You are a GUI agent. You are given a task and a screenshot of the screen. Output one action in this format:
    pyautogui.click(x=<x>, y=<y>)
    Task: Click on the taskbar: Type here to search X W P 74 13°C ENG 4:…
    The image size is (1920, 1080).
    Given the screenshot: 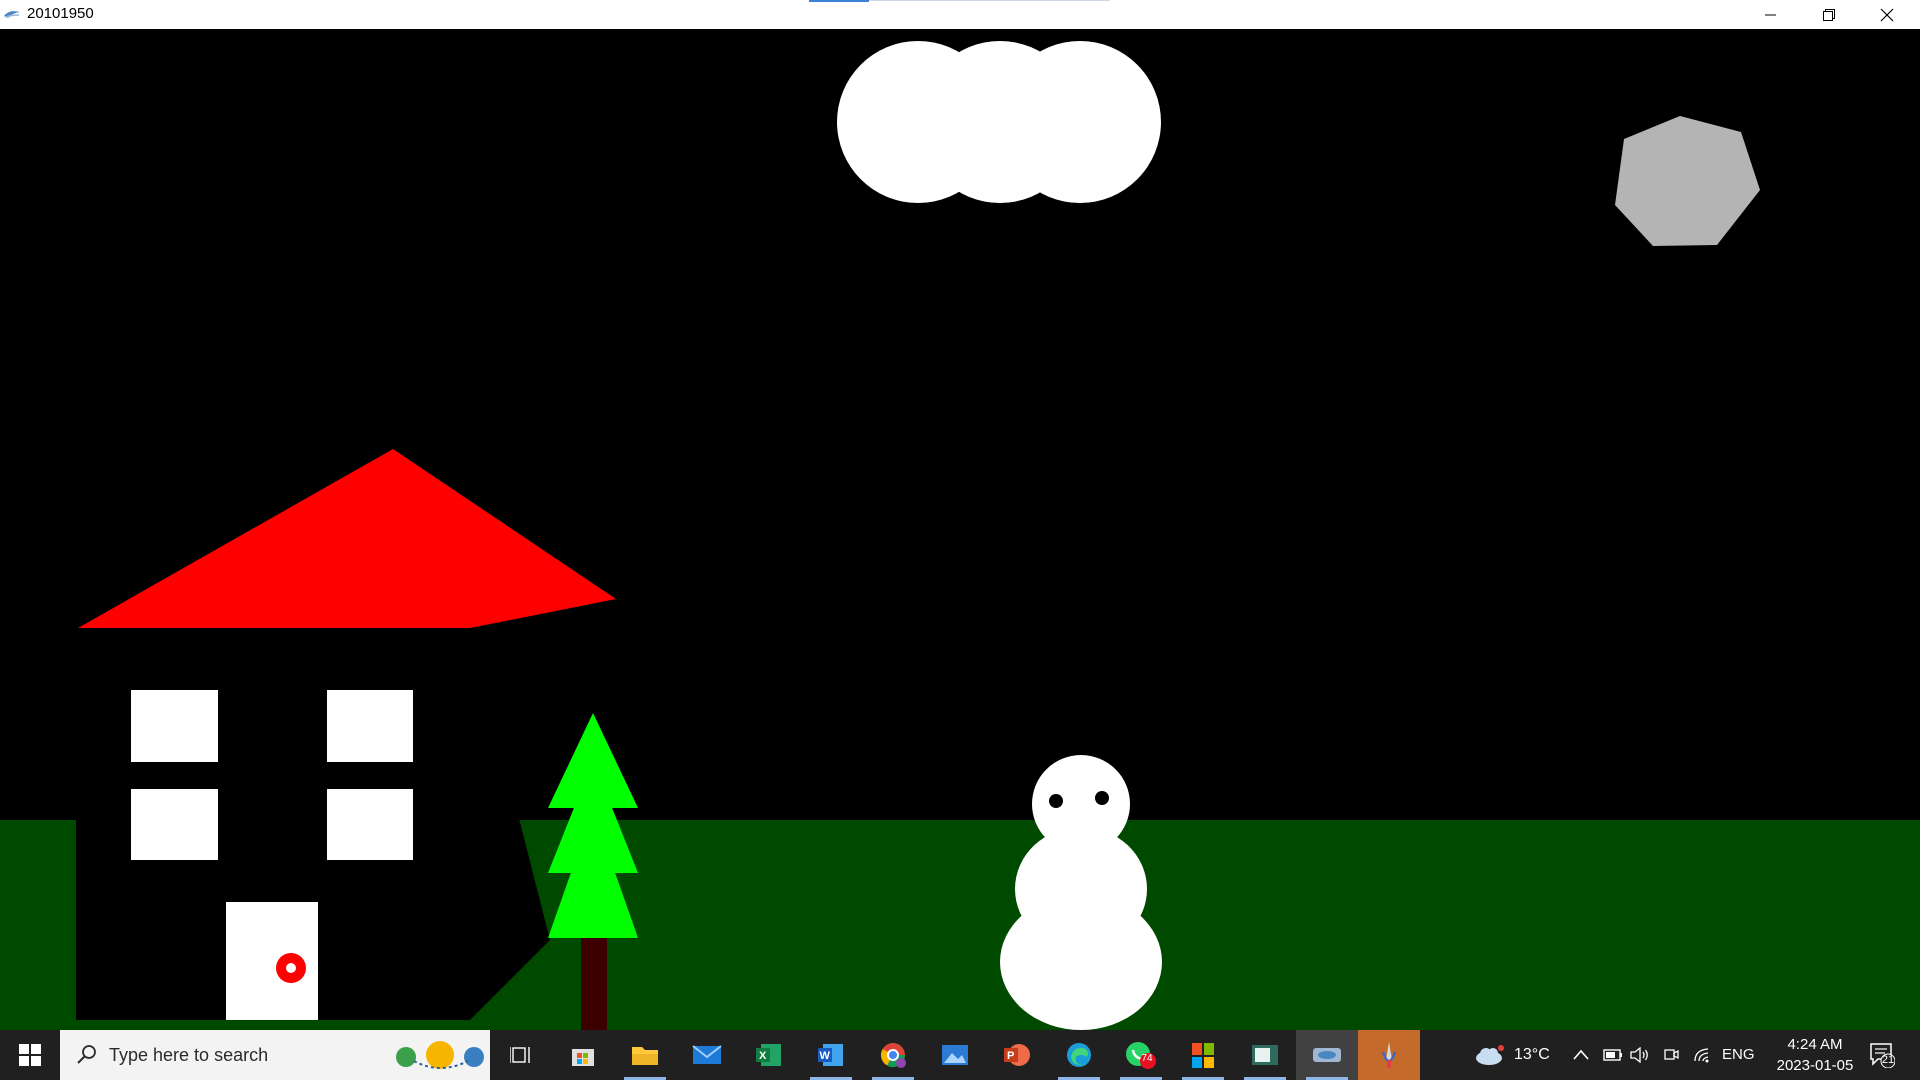 What is the action you would take?
    pyautogui.click(x=960, y=1055)
    